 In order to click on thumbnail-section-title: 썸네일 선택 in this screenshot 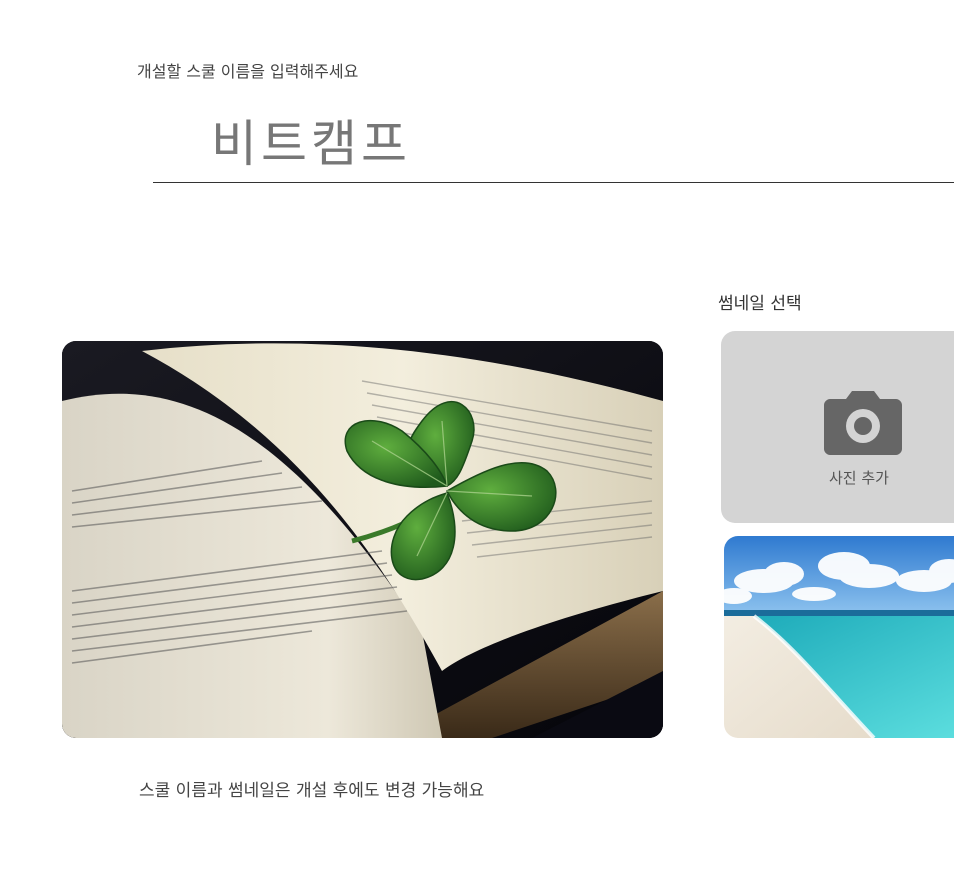, I will do `click(760, 304)`.